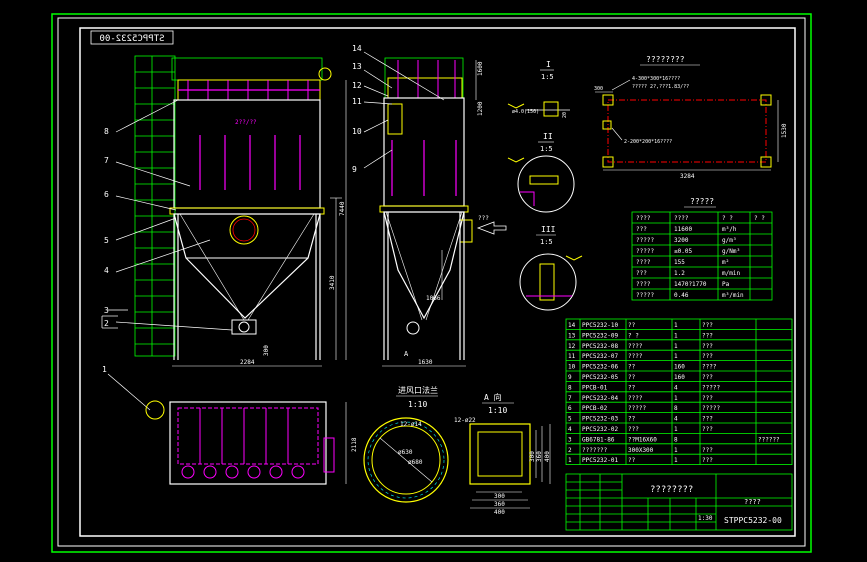  What do you see at coordinates (641, 229) in the screenshot?
I see `spec-cell: ???` at bounding box center [641, 229].